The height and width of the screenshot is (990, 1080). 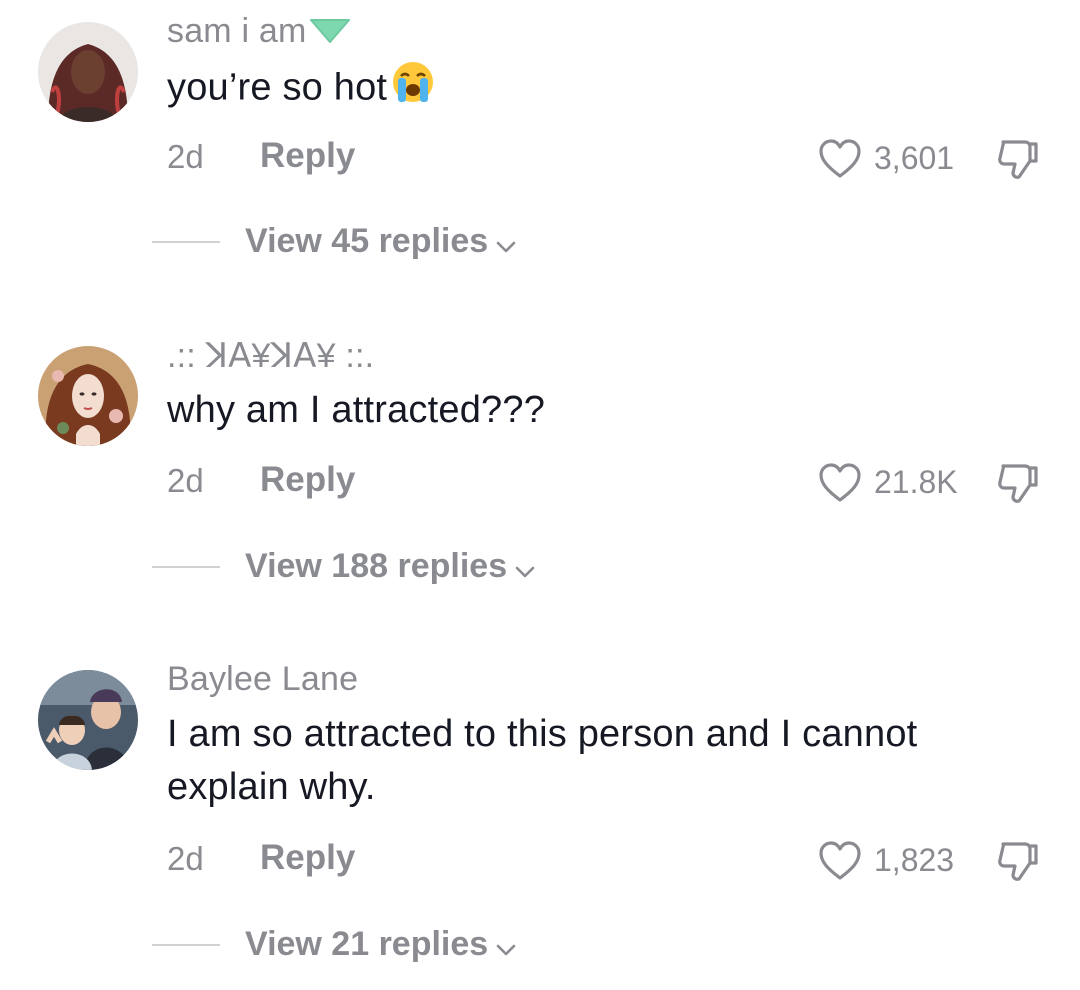 I want to click on like-count: 1,823, so click(x=914, y=860).